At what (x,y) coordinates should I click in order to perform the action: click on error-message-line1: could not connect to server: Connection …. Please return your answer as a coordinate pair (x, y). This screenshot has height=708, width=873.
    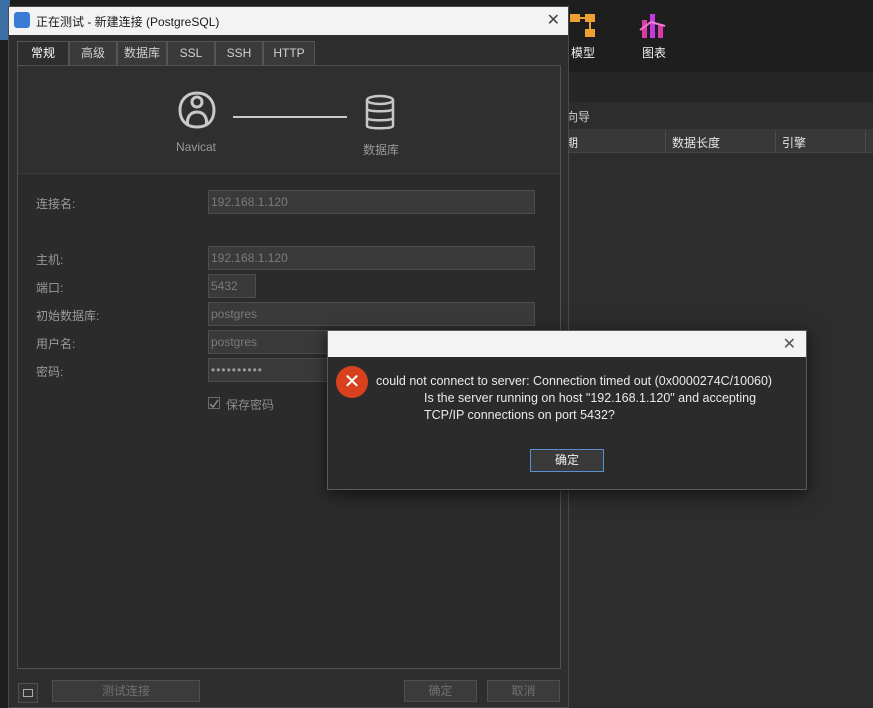
    Looking at the image, I should click on (574, 381).